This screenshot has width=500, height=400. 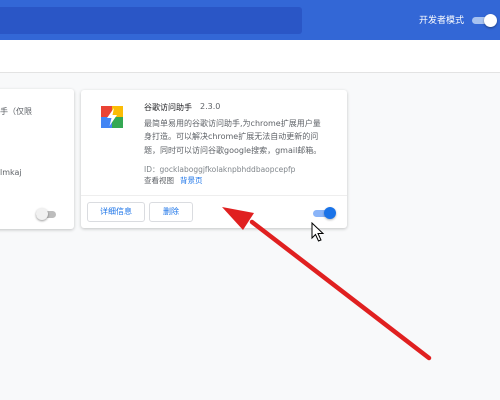 I want to click on partial-extension-toggle, so click(x=47, y=214).